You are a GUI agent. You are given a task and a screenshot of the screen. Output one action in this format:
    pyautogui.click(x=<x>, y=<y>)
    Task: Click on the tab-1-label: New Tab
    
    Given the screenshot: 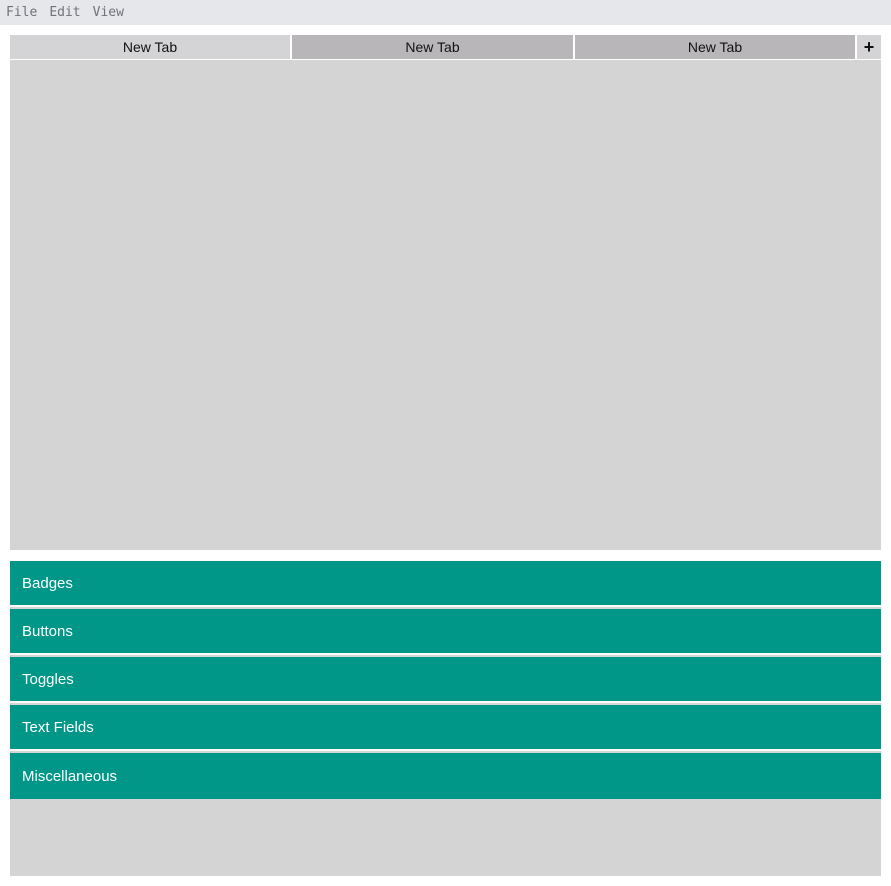 What is the action you would take?
    pyautogui.click(x=150, y=47)
    